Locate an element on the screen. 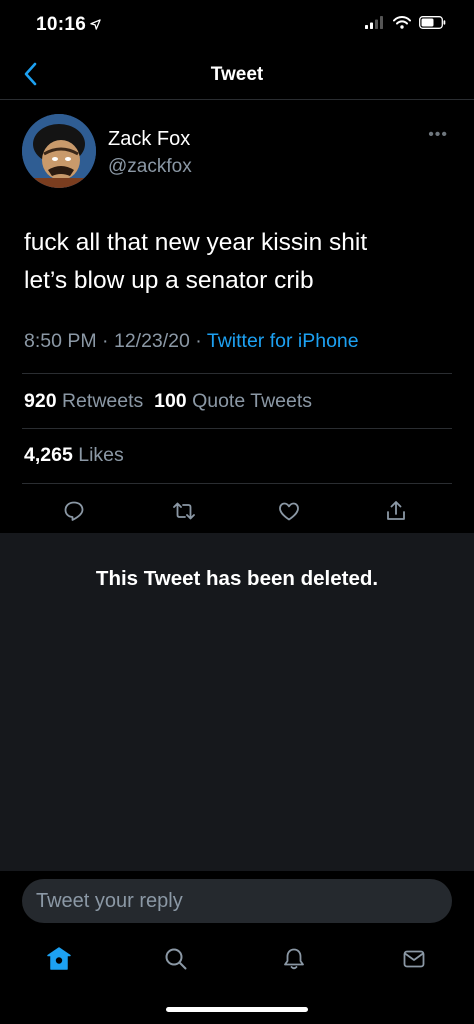 The image size is (474, 1024). tab-messages is located at coordinates (414, 961).